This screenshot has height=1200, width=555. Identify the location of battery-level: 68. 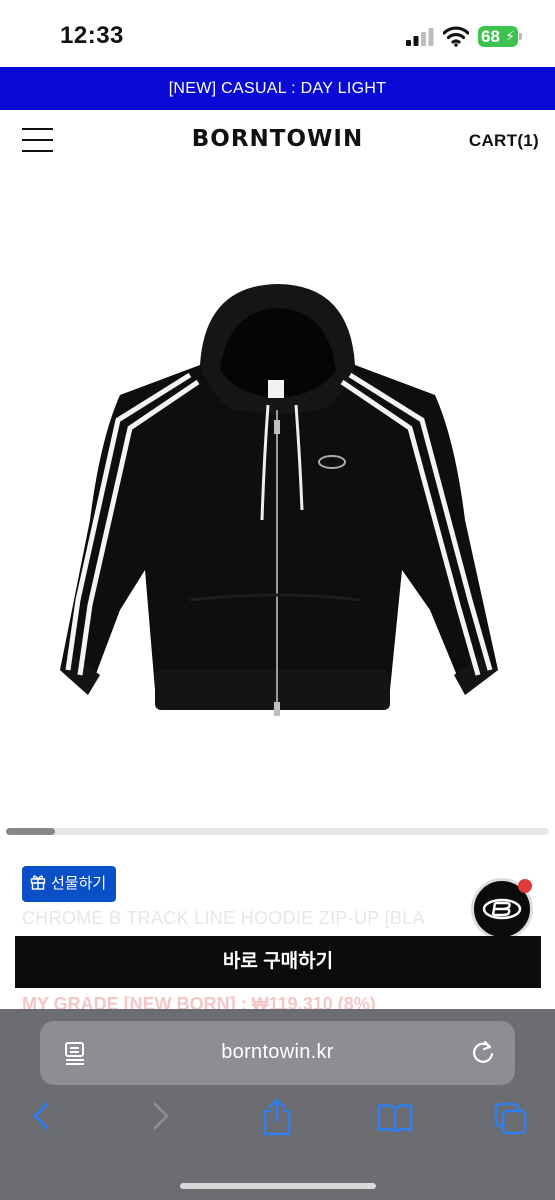
(490, 36).